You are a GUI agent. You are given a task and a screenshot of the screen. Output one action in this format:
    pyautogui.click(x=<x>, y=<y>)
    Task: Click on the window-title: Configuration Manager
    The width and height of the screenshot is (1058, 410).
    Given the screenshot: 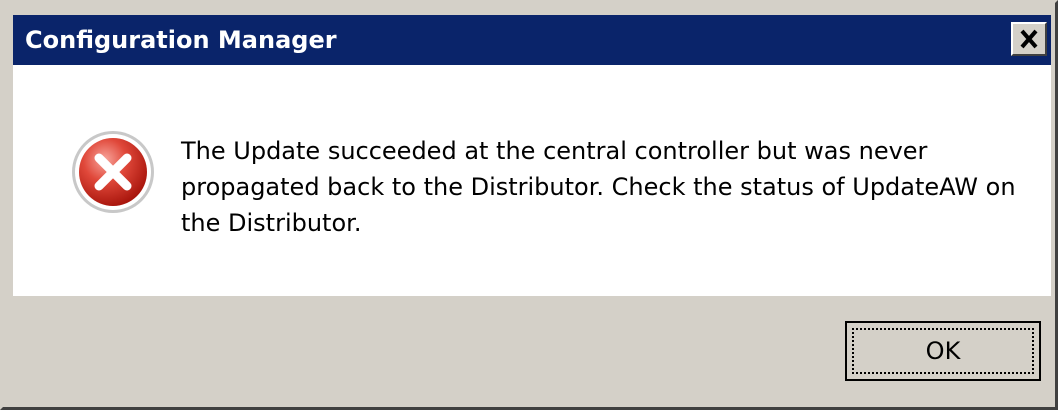 What is the action you would take?
    pyautogui.click(x=181, y=40)
    